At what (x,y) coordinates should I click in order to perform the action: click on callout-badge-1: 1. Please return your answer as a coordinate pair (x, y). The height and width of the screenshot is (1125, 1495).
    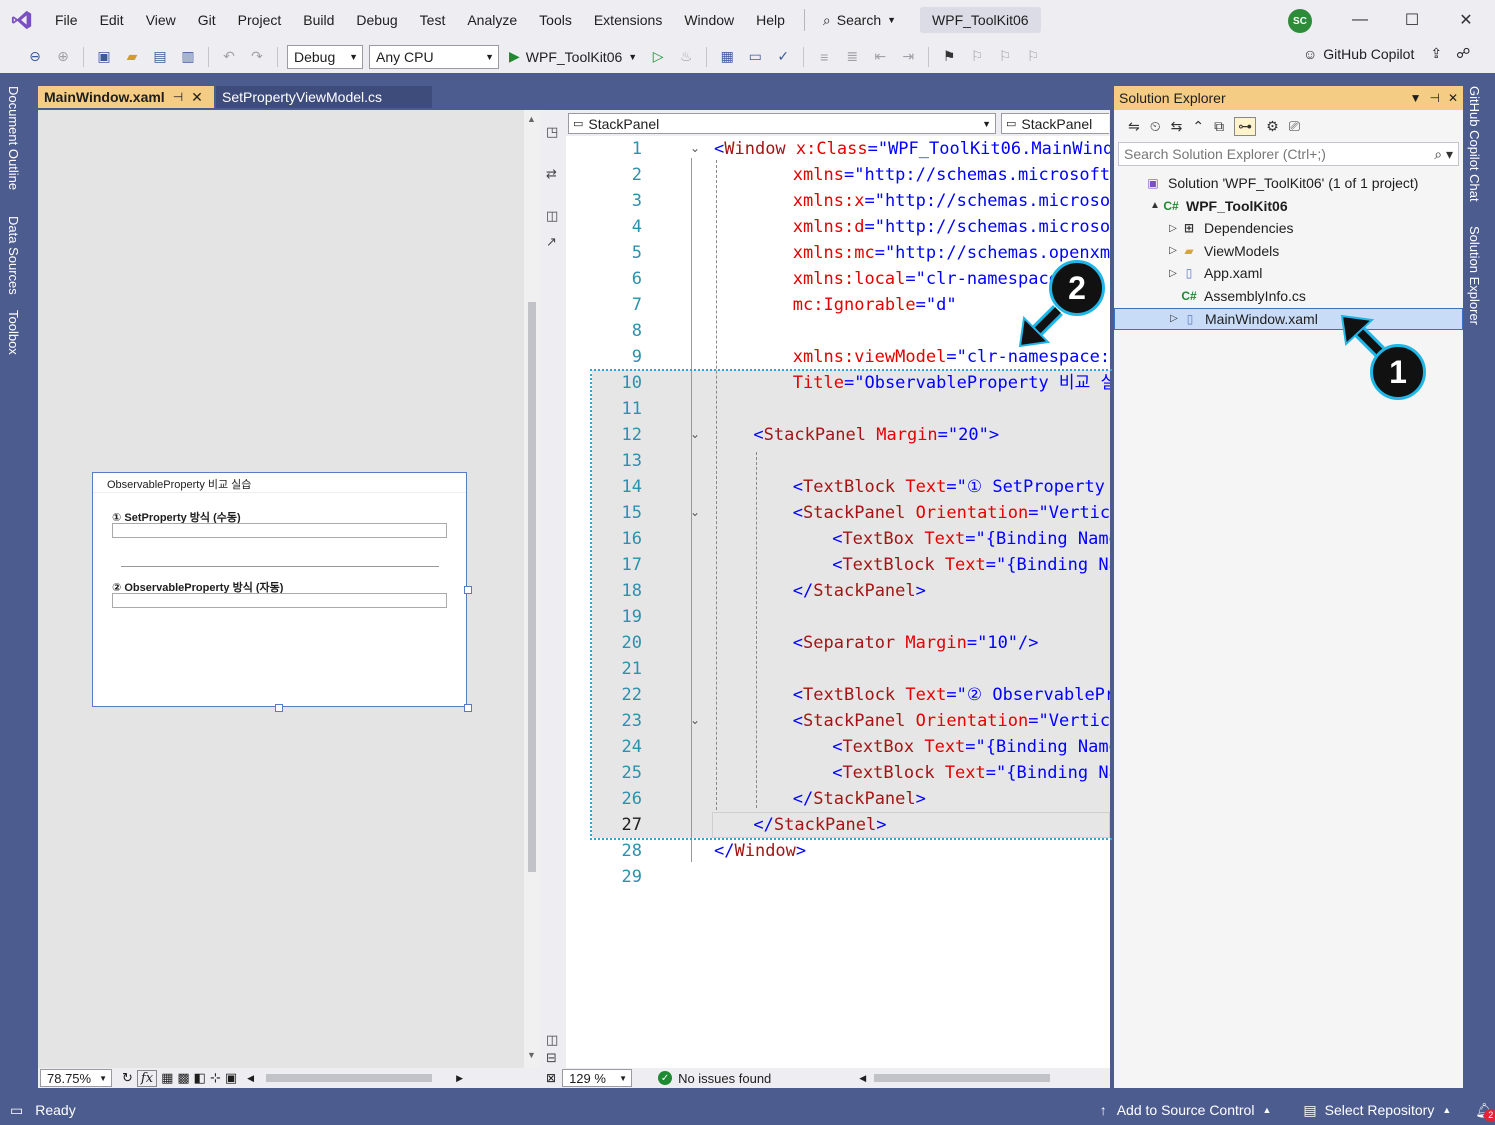
    Looking at the image, I should click on (1398, 372).